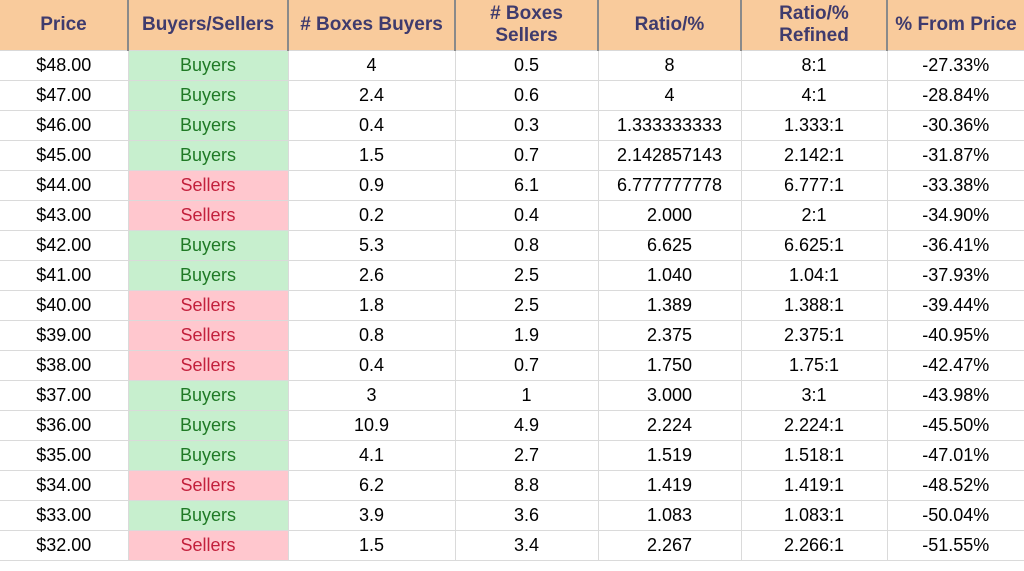 The width and height of the screenshot is (1024, 571). What do you see at coordinates (814, 125) in the screenshot?
I see `cell-ratio-pct-refined: 1.333:1` at bounding box center [814, 125].